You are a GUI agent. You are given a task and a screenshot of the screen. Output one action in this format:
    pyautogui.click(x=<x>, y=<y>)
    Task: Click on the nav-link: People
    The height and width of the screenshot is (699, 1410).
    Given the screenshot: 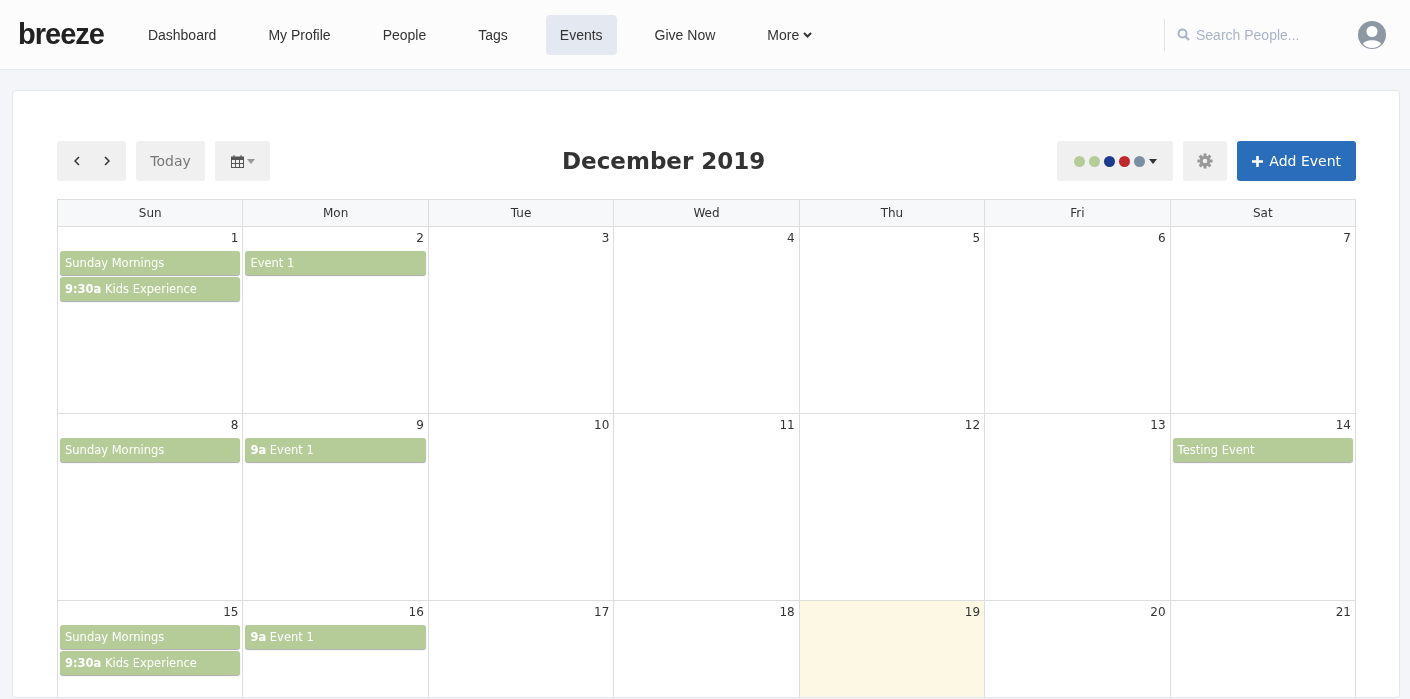 What is the action you would take?
    pyautogui.click(x=404, y=34)
    